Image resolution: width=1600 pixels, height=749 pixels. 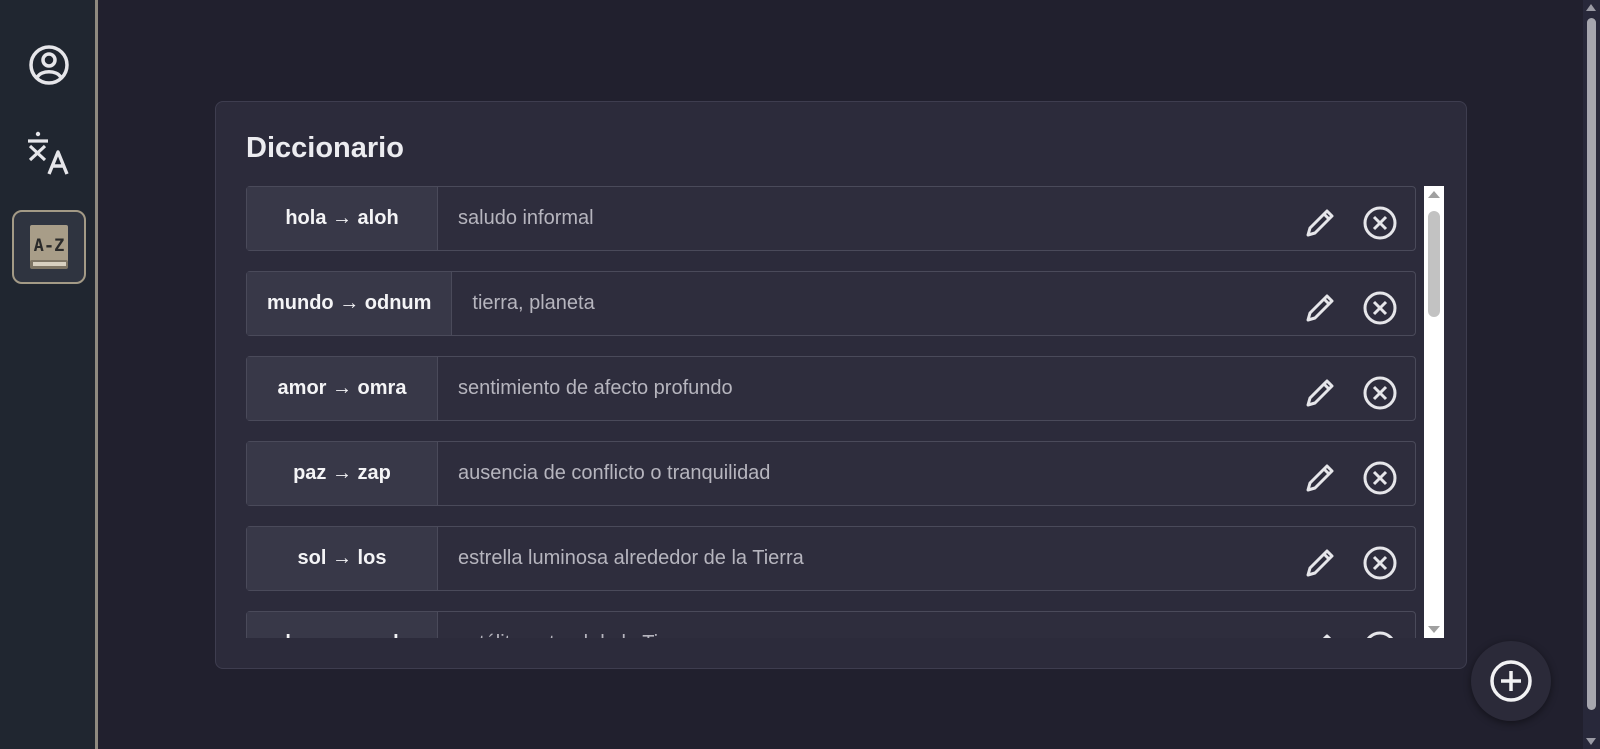 I want to click on translate-icon, so click(x=48, y=153).